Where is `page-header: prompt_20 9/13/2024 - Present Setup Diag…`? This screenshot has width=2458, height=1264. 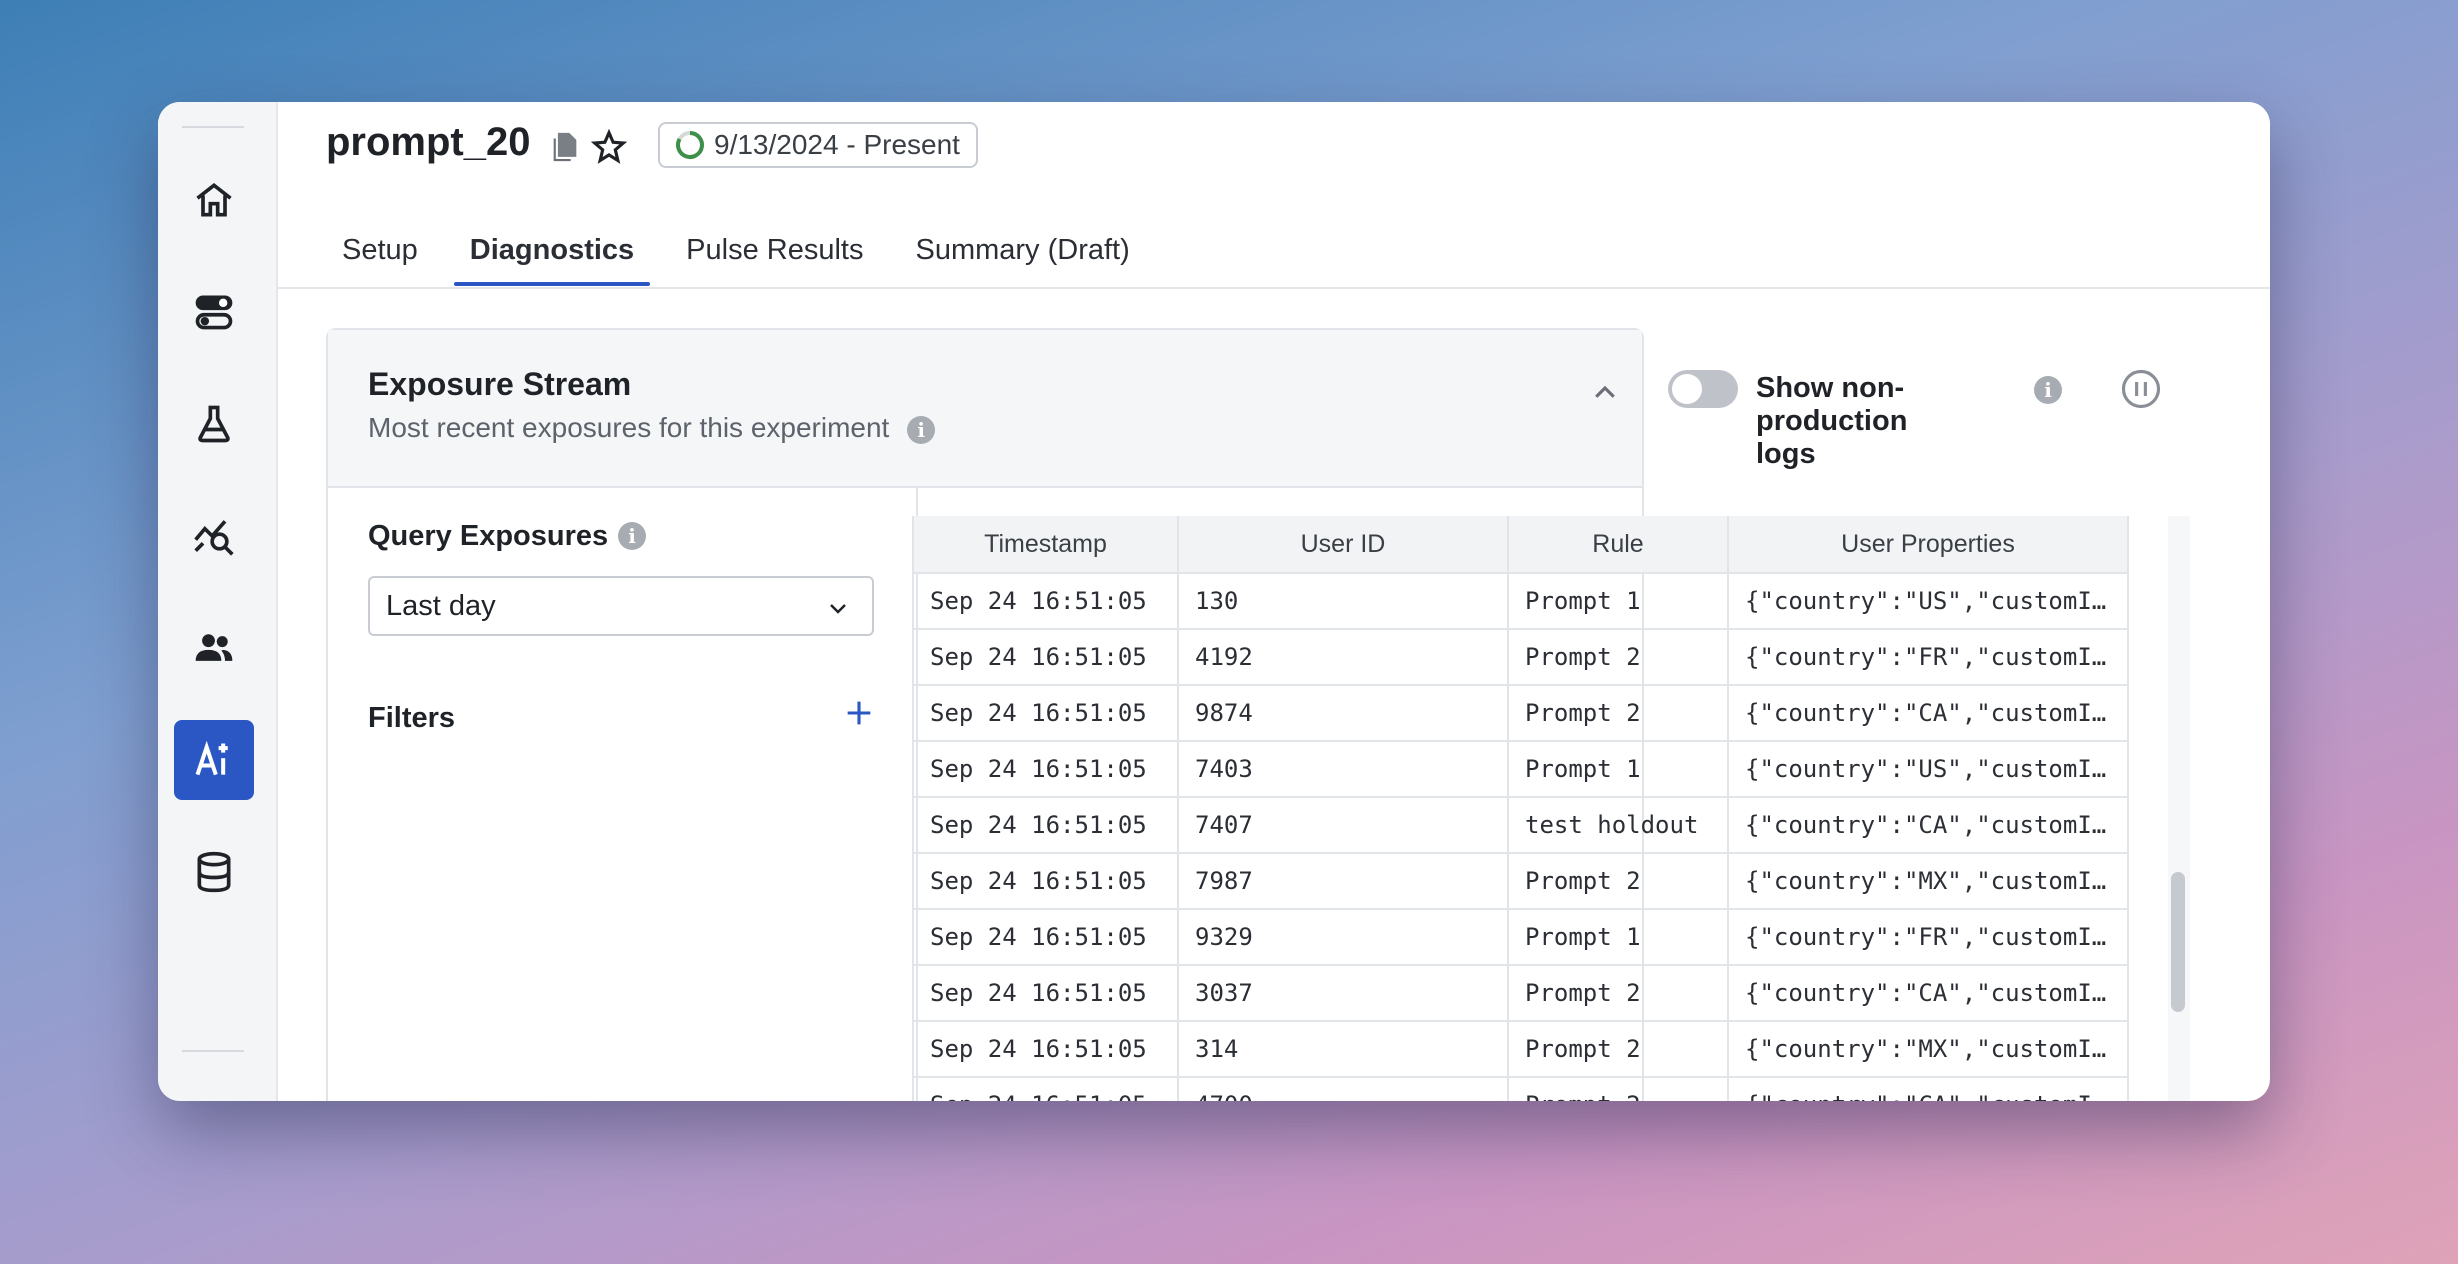
page-header: prompt_20 9/13/2024 - Present Setup Diag… is located at coordinates (1274, 195).